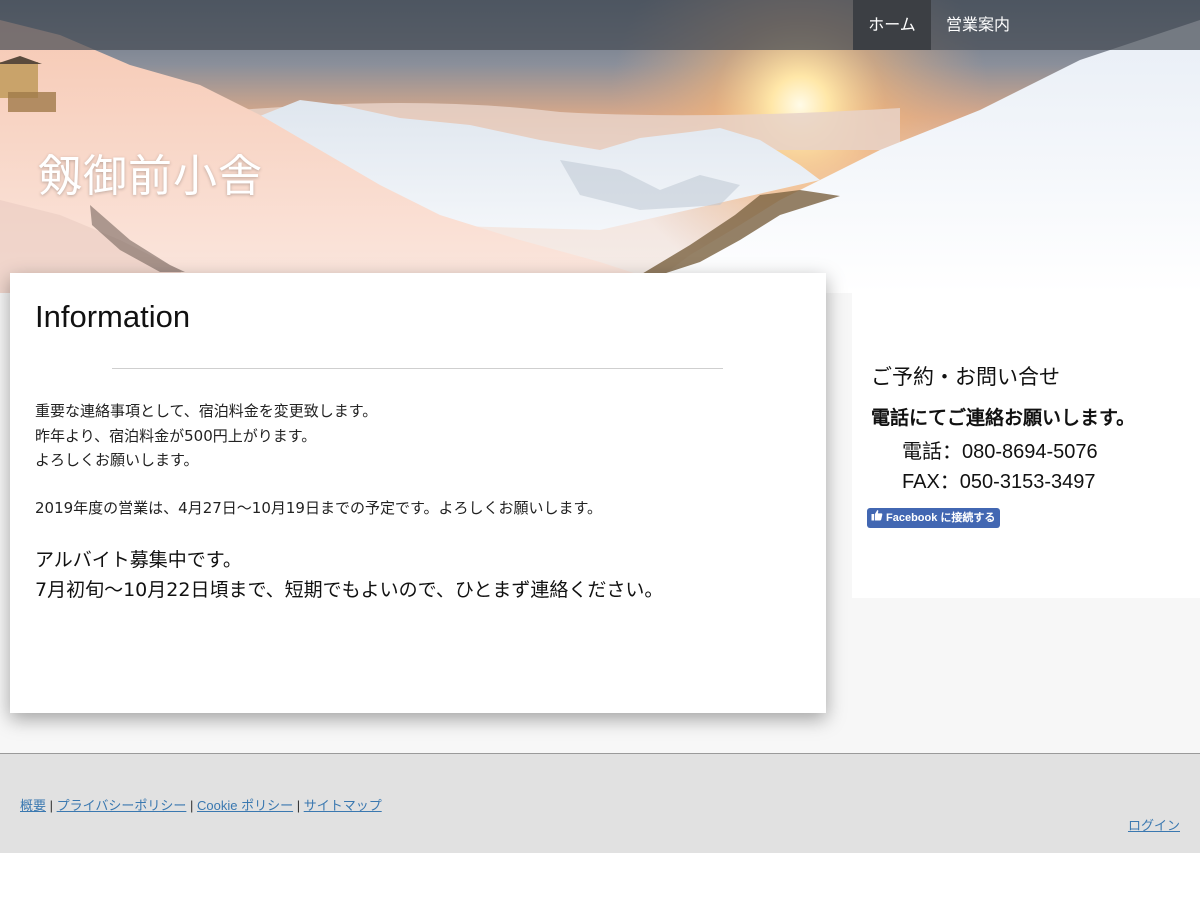  What do you see at coordinates (349, 590) in the screenshot?
I see `recruit-line-2: 7月初旬～10月22日頃まで、短期でもよいので、ひとまず連絡ください。` at bounding box center [349, 590].